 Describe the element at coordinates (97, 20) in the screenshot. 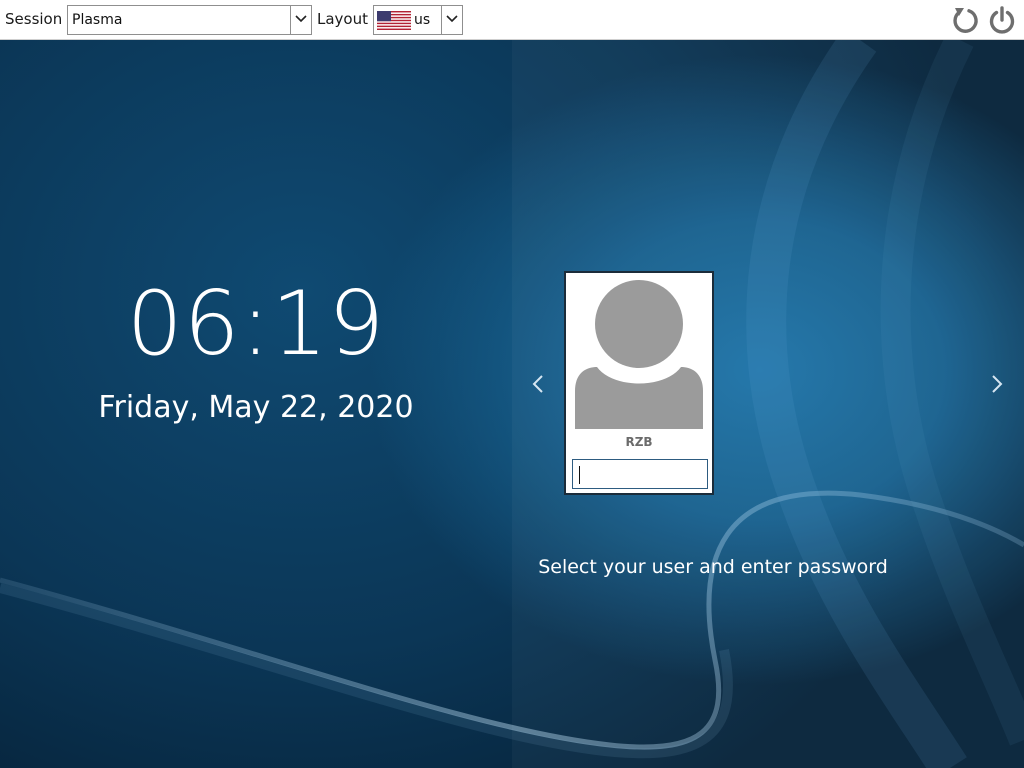

I see `session-value: Plasma` at that location.